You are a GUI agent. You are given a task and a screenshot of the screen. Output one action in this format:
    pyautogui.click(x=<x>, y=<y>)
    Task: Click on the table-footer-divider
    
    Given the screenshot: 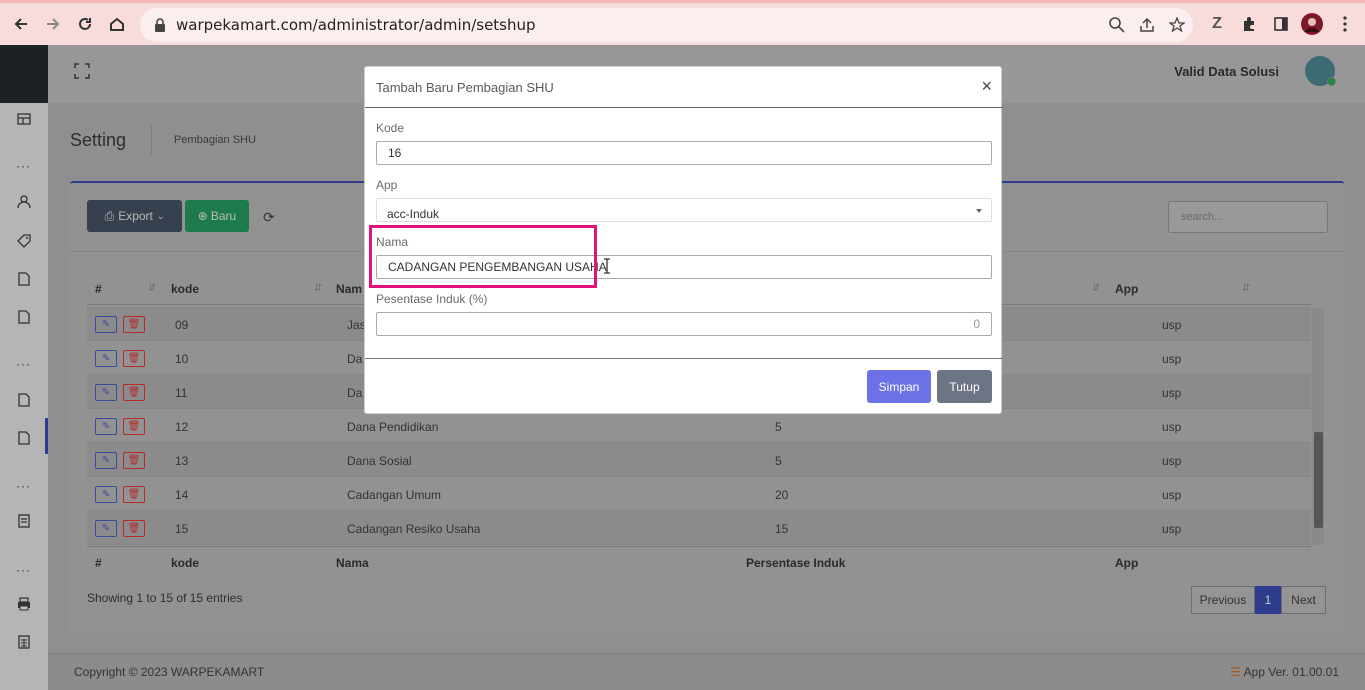 What is the action you would take?
    pyautogui.click(x=699, y=546)
    